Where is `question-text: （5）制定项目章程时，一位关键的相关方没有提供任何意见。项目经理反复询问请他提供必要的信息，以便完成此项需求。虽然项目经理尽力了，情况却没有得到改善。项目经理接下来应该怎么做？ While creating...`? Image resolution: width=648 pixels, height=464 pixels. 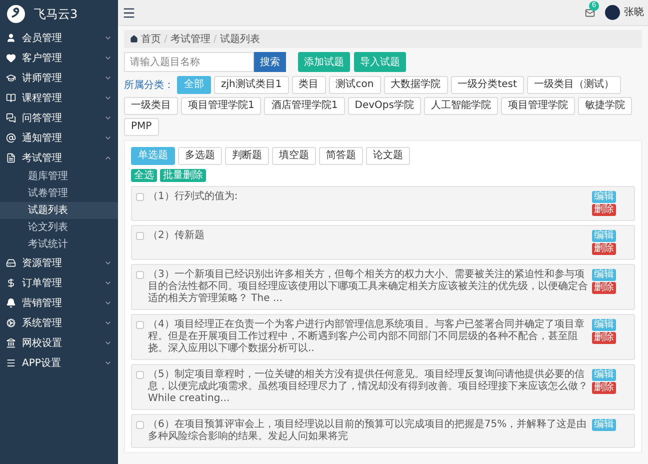
question-text: （5）制定项目章程时，一位关键的相关方没有提供任何意见。项目经理反复询问请他提供必要的信息，以便完成此项需求。虽然项目经理尽力了，情况却没有得到改善。项目经理接下来应该怎么做？ While creating... is located at coordinates (368, 387).